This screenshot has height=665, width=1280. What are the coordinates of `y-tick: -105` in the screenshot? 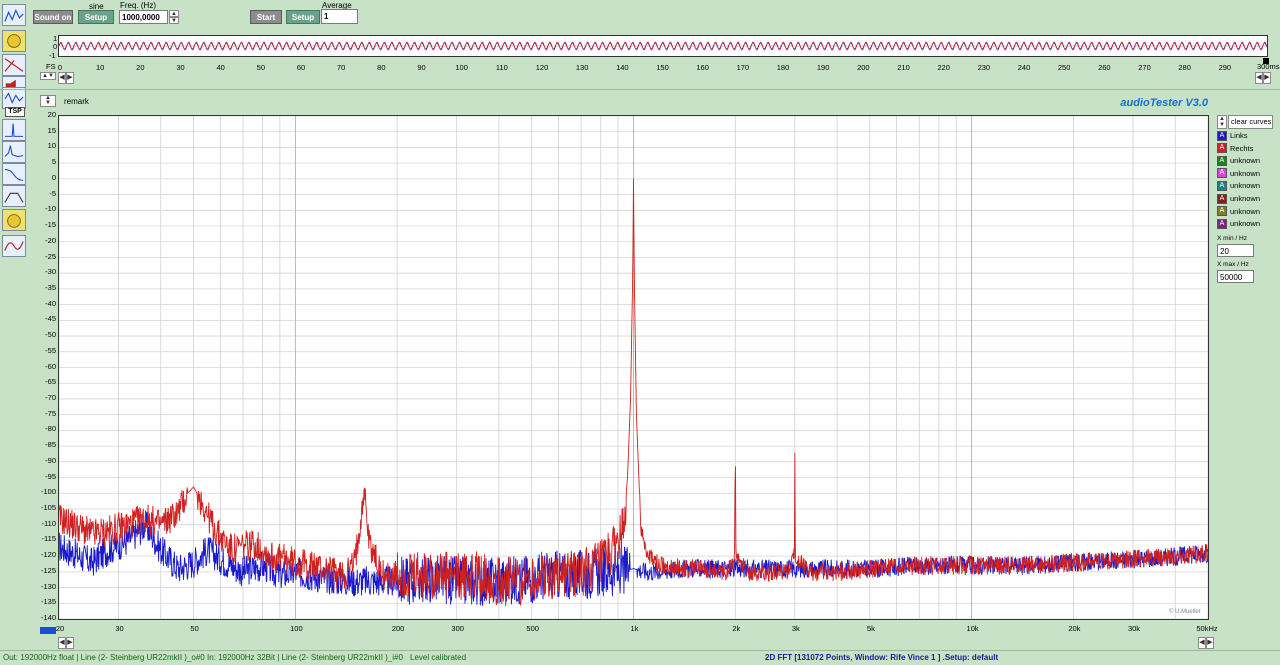 It's located at (48, 507).